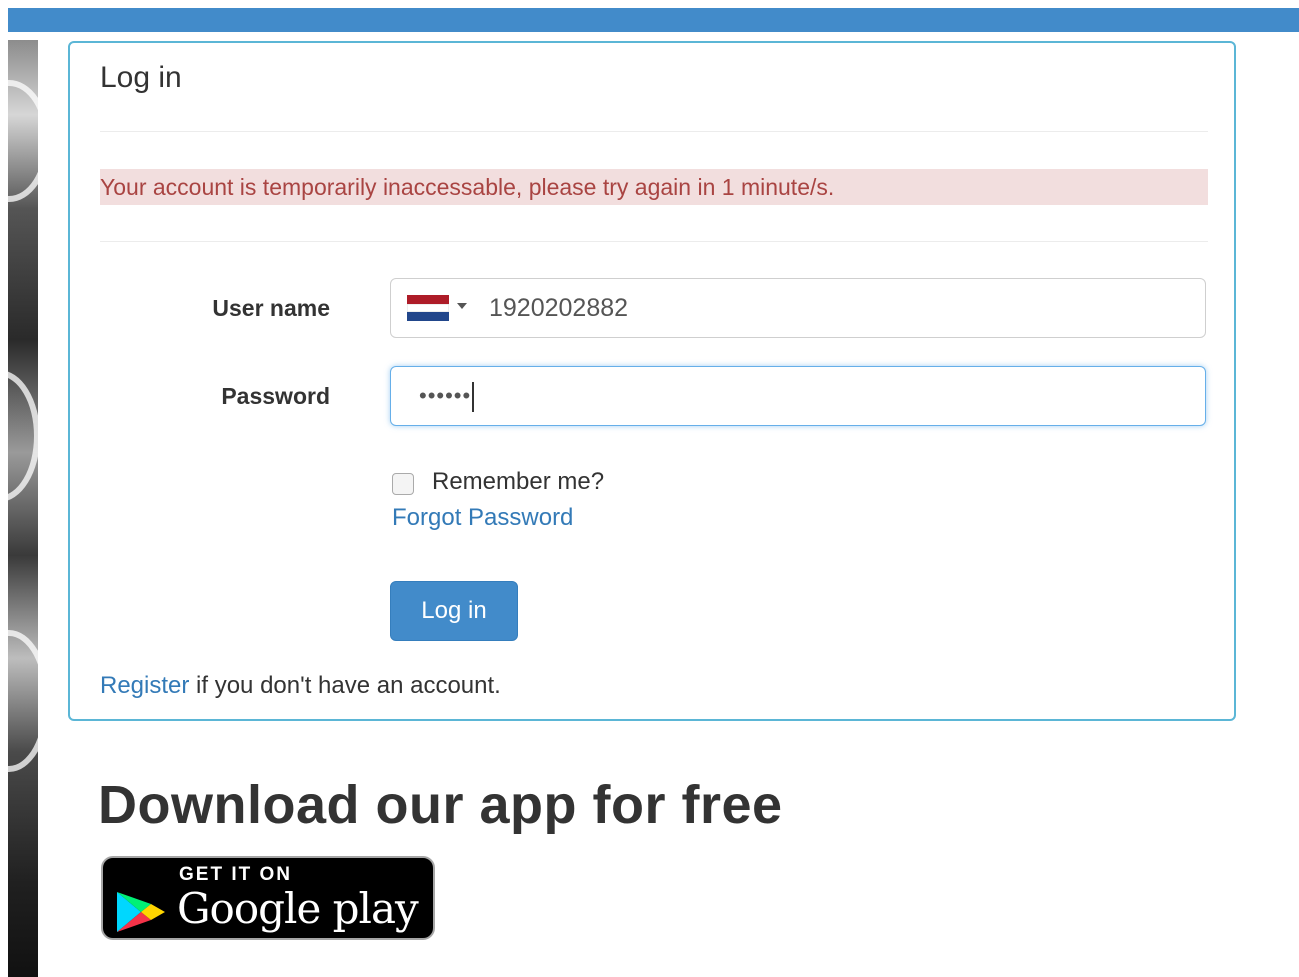 This screenshot has height=977, width=1299. I want to click on password-field: ••••••, so click(798, 396).